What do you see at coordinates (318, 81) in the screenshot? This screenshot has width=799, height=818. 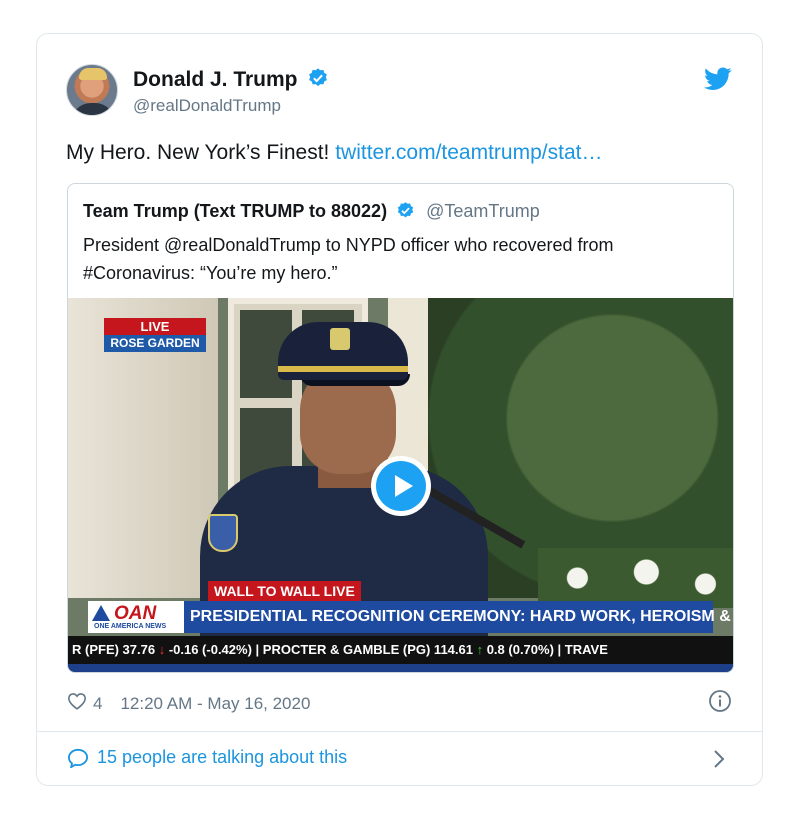 I see `verified-icon` at bounding box center [318, 81].